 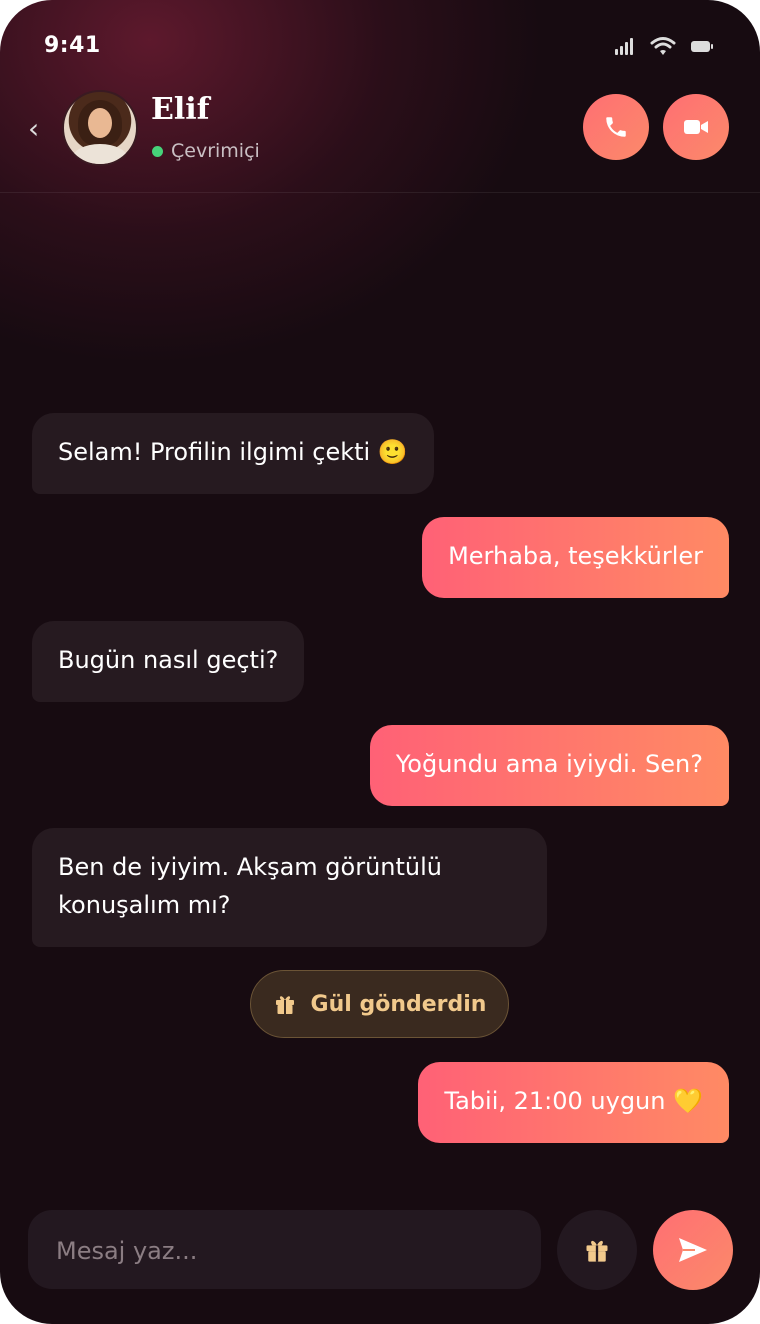 I want to click on gift-notice-text: Gül gönderdin, so click(x=398, y=1004).